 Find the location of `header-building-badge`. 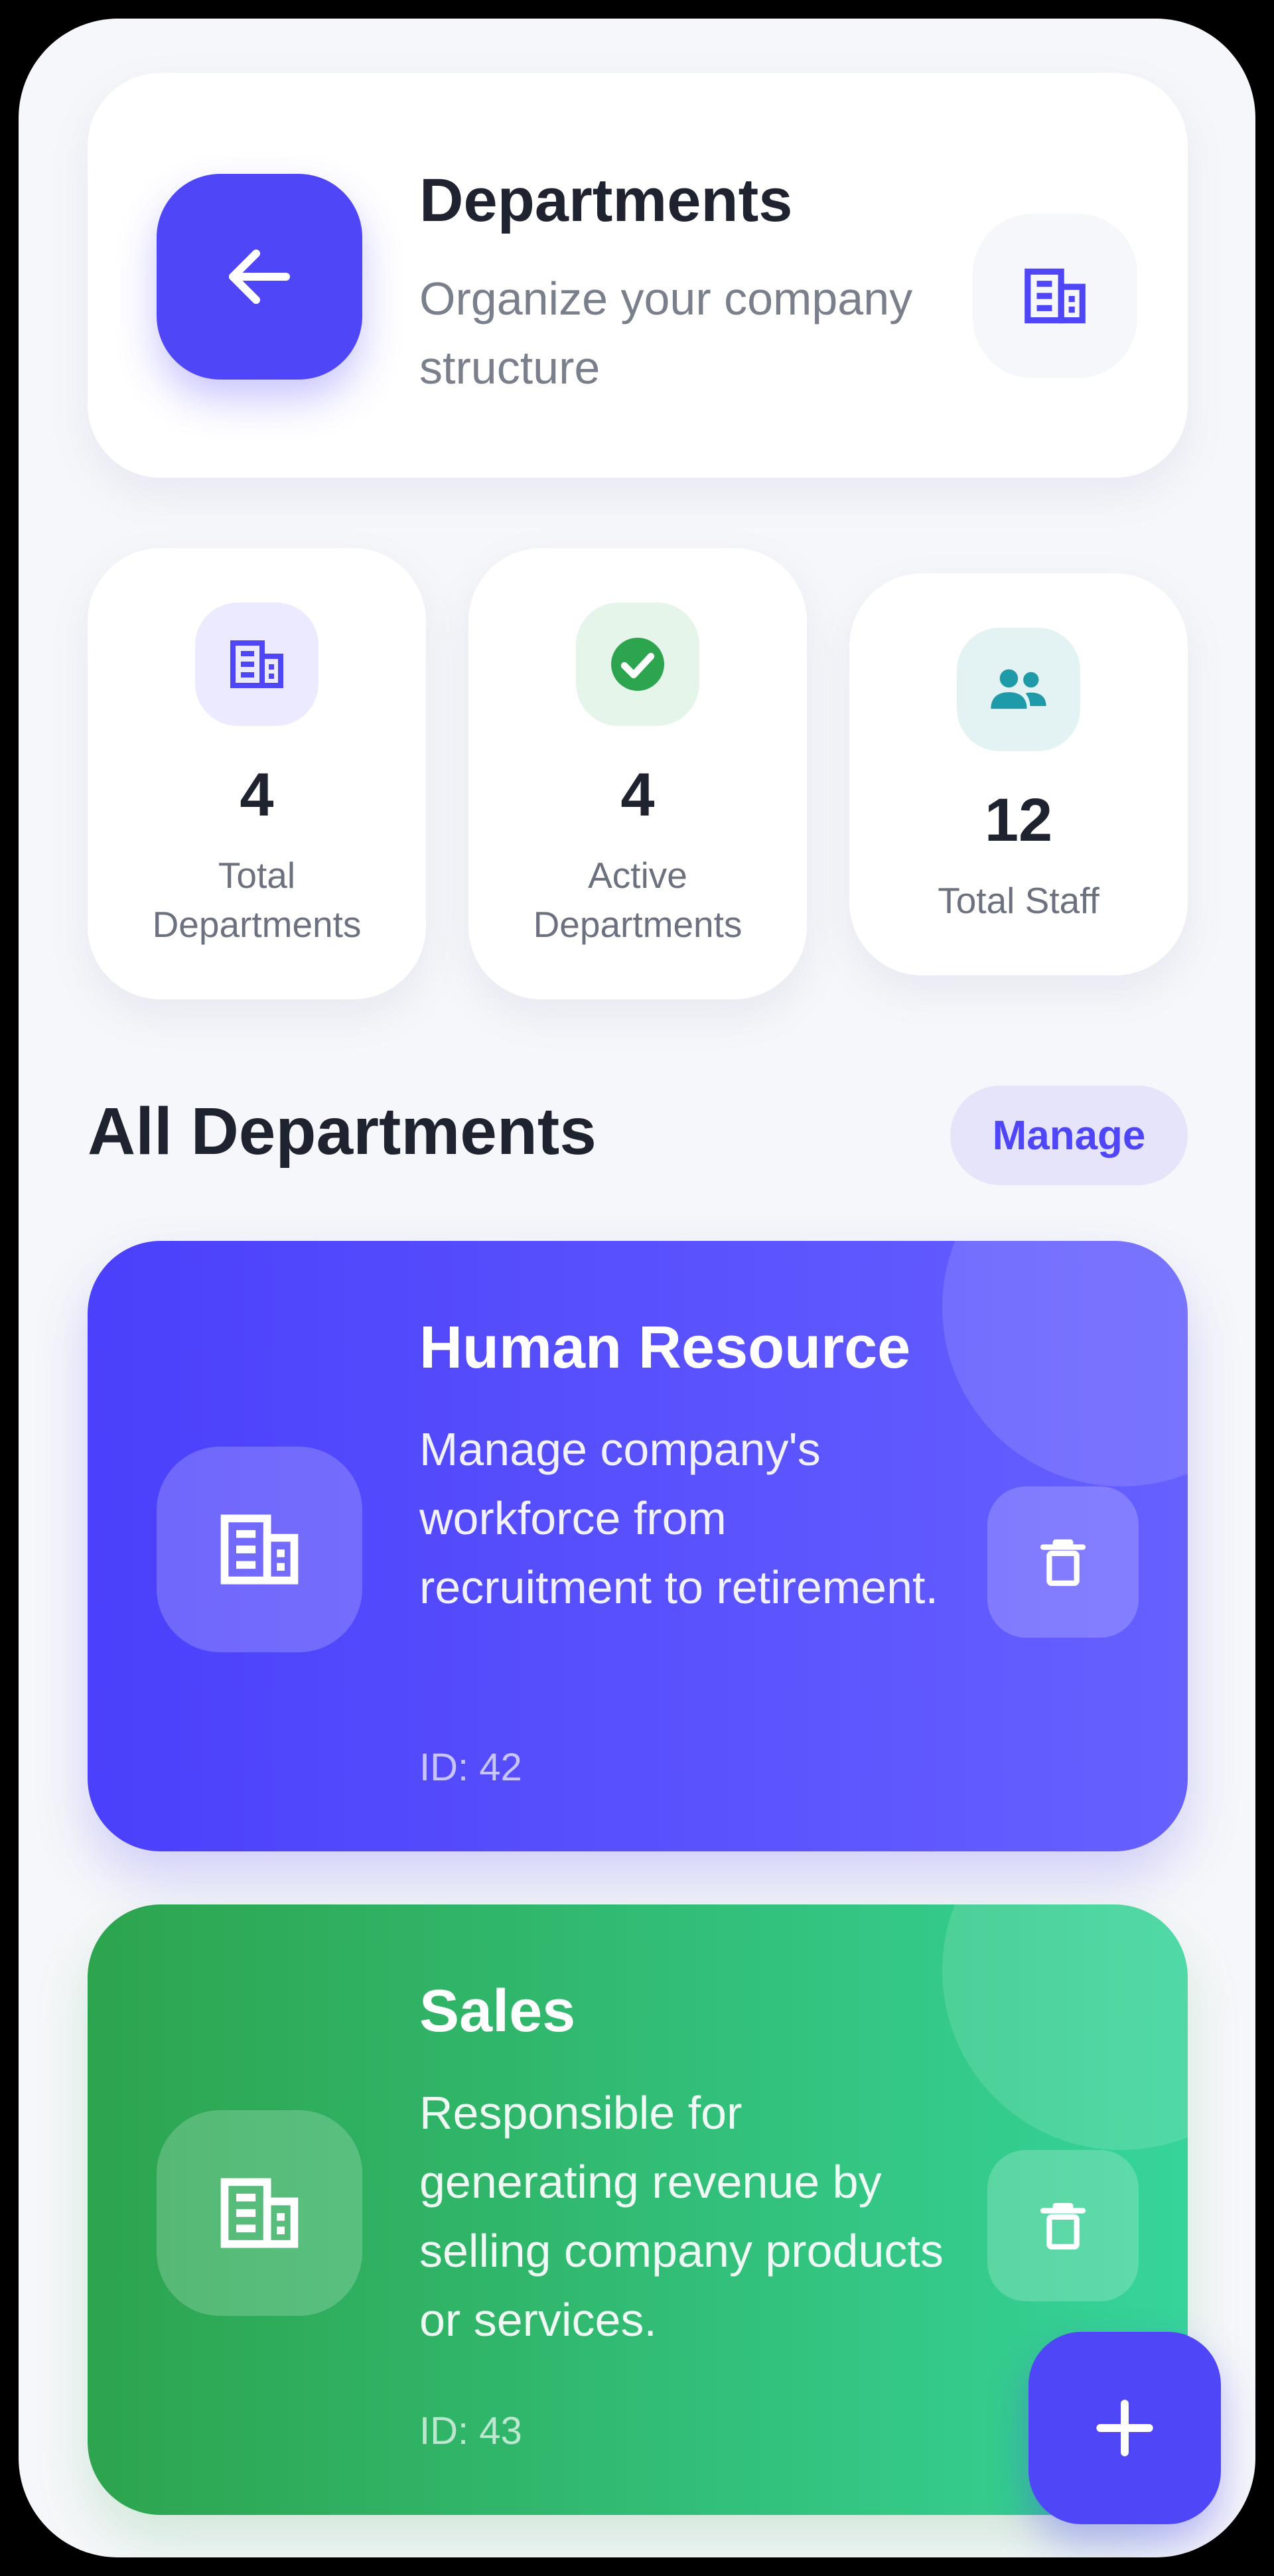

header-building-badge is located at coordinates (1055, 296).